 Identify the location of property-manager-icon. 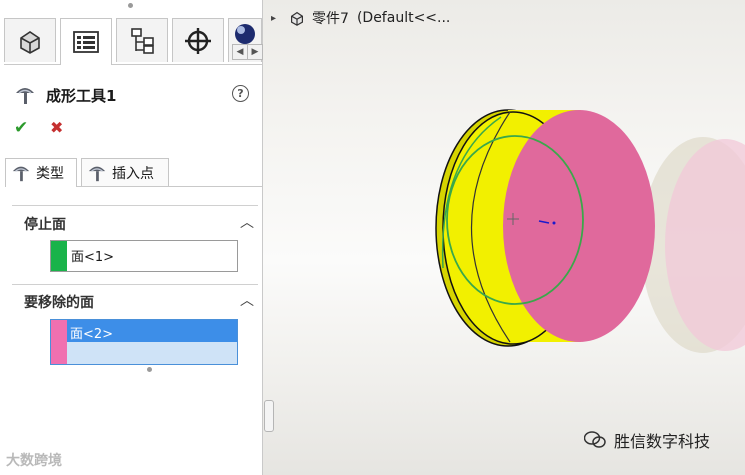
(86, 42).